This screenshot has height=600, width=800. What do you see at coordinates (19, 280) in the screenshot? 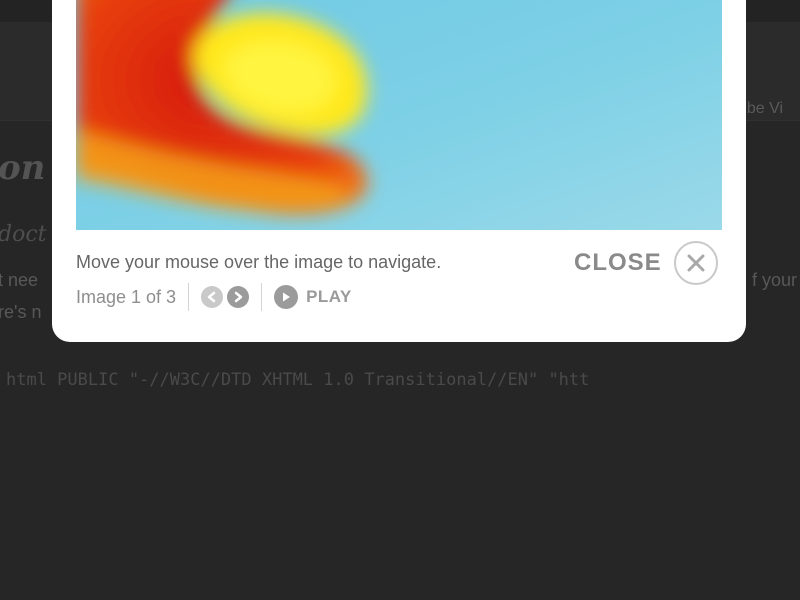
I see `background-text-line: t nee` at bounding box center [19, 280].